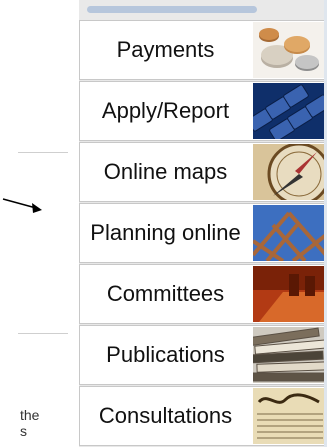 The image size is (327, 447). Describe the element at coordinates (165, 110) in the screenshot. I see `menu-item-label: Apply/Report` at that location.